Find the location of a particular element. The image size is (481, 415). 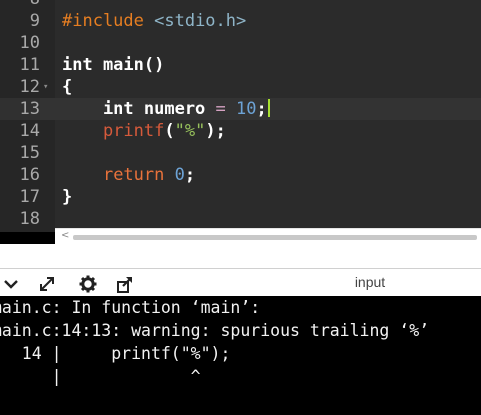

code-token: #include is located at coordinates (108, 21).